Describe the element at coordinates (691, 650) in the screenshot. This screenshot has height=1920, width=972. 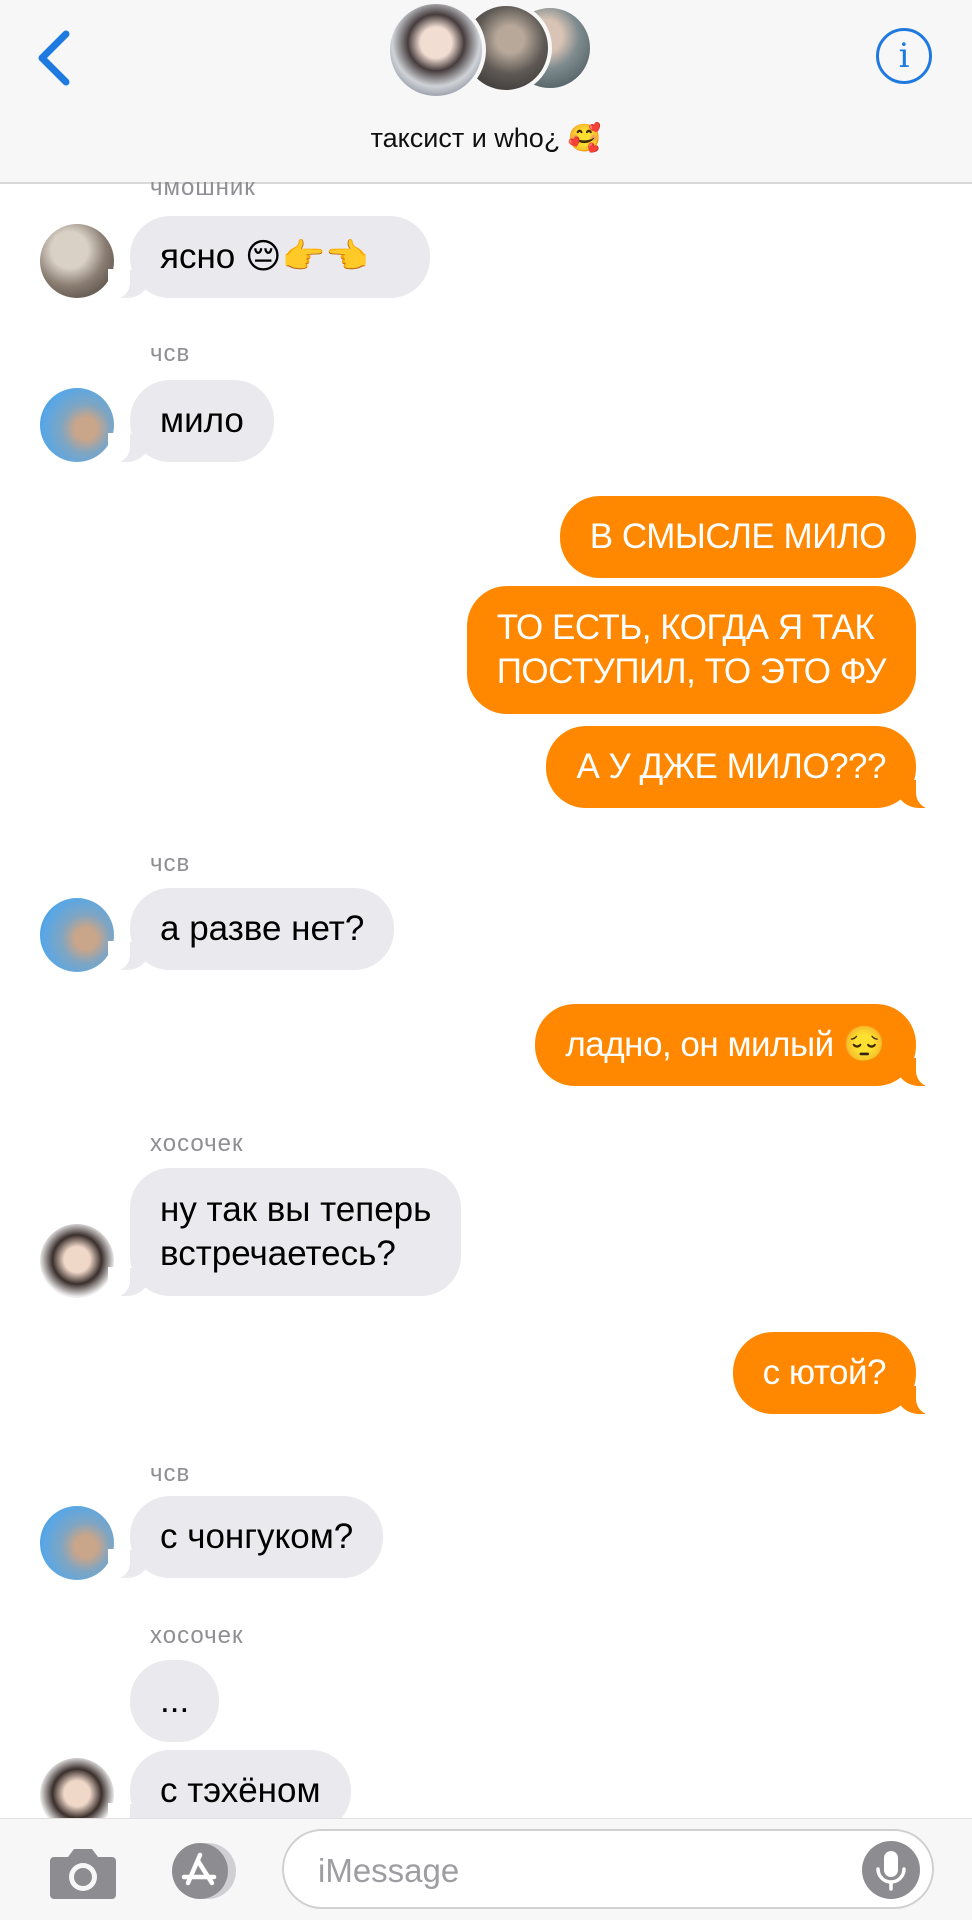
I see `message-bubble: ТО ЕСТЬ, КОГДА Я ТАК ПОСТУПИЛ, ТО ЭТО ФУ` at that location.